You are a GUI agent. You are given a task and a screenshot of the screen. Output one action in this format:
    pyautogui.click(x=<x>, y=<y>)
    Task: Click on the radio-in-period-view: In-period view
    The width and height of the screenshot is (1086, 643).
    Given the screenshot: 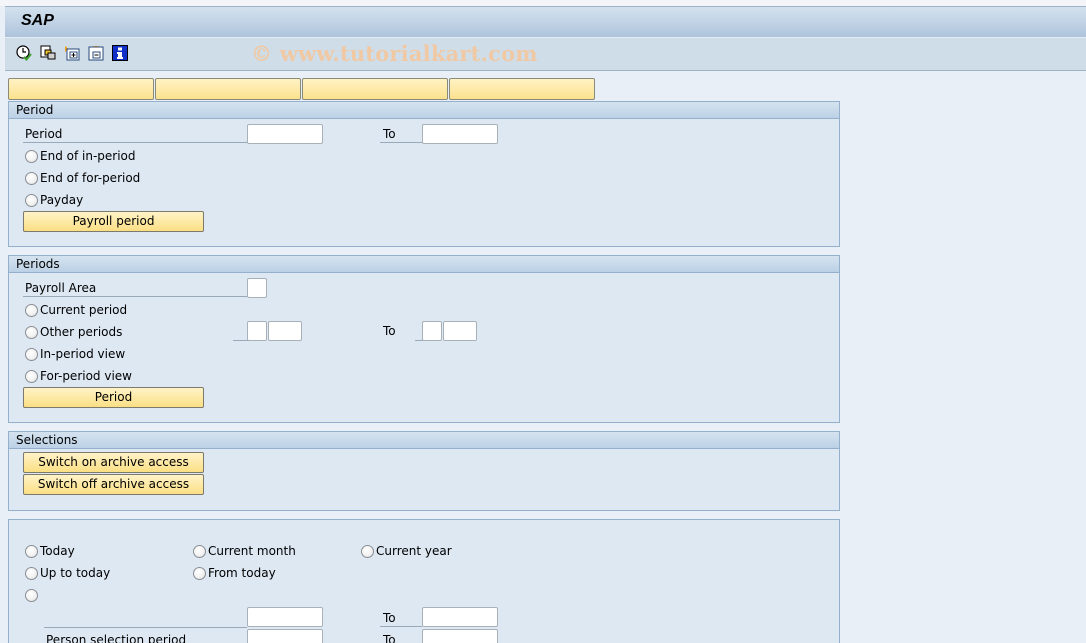 What is the action you would take?
    pyautogui.click(x=75, y=354)
    